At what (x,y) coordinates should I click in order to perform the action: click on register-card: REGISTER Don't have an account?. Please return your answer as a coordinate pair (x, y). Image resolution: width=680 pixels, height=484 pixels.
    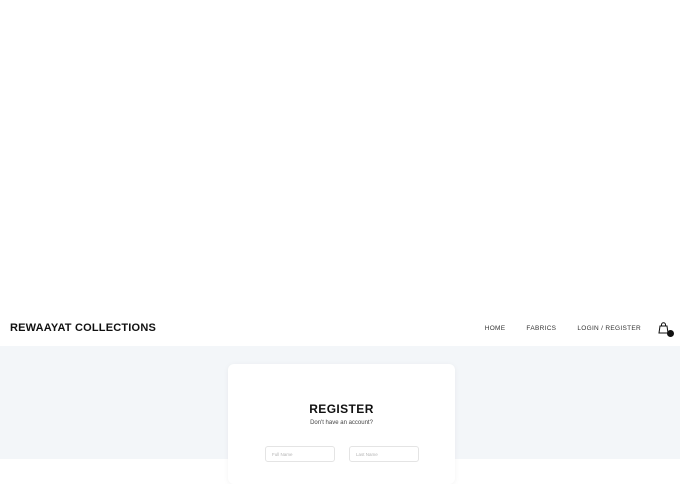
    Looking at the image, I should click on (341, 424).